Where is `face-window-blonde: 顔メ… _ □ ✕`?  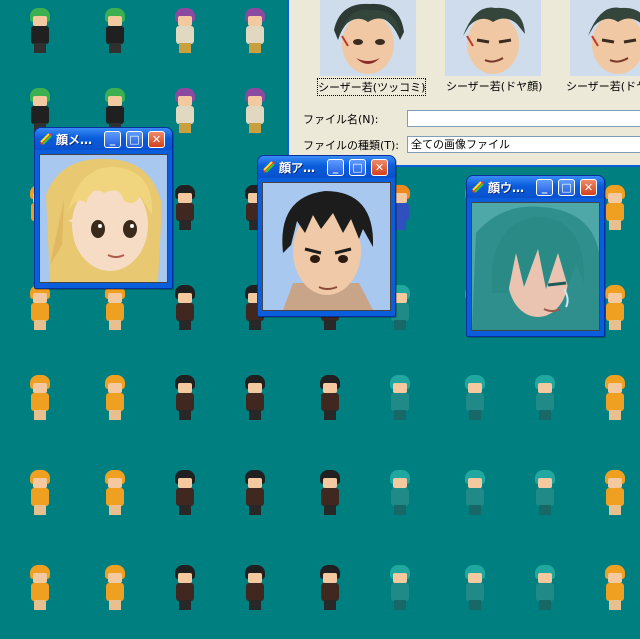
face-window-blonde: 顔メ… _ □ ✕ is located at coordinates (103, 208).